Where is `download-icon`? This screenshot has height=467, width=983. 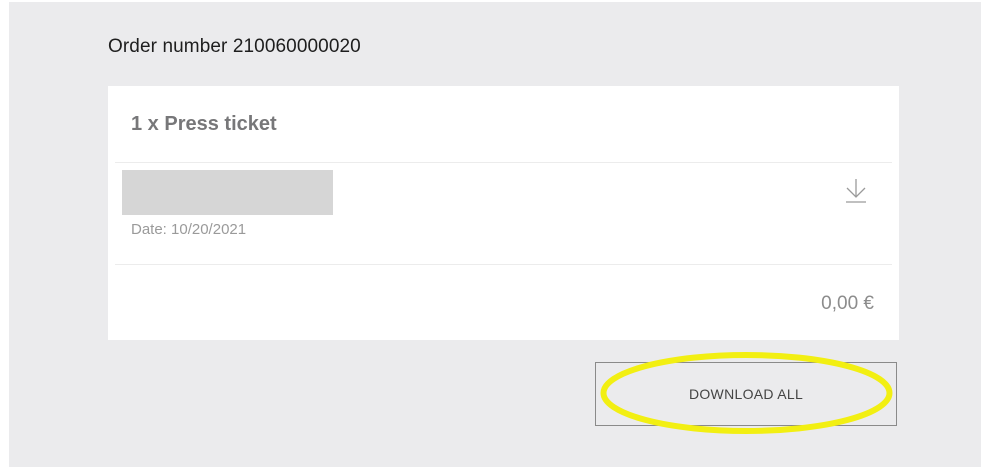 download-icon is located at coordinates (856, 191).